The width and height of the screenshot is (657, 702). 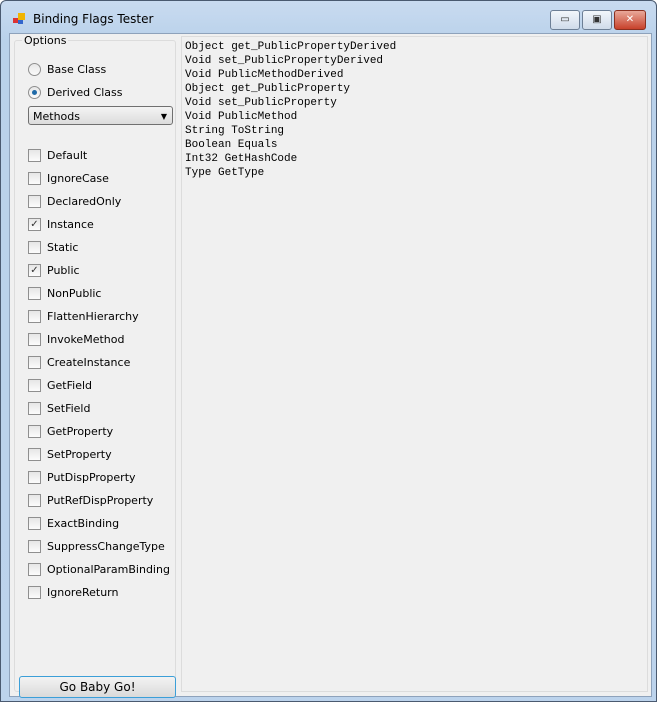 What do you see at coordinates (67, 155) in the screenshot?
I see `checkbox-label: Default` at bounding box center [67, 155].